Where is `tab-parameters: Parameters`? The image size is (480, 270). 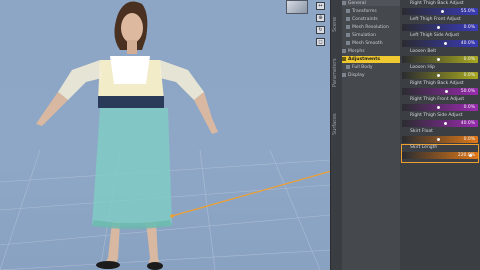 tab-parameters: Parameters is located at coordinates (337, 73).